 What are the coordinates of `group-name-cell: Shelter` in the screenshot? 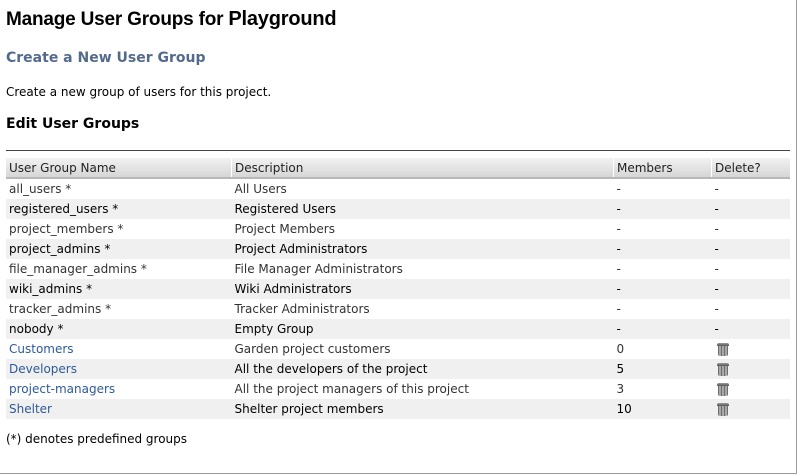 It's located at (119, 409).